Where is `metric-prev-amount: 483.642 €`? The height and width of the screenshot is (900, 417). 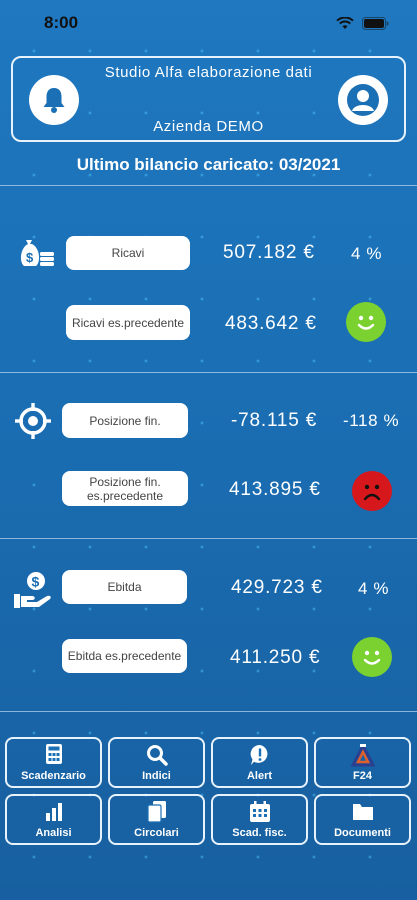 metric-prev-amount: 483.642 € is located at coordinates (271, 323).